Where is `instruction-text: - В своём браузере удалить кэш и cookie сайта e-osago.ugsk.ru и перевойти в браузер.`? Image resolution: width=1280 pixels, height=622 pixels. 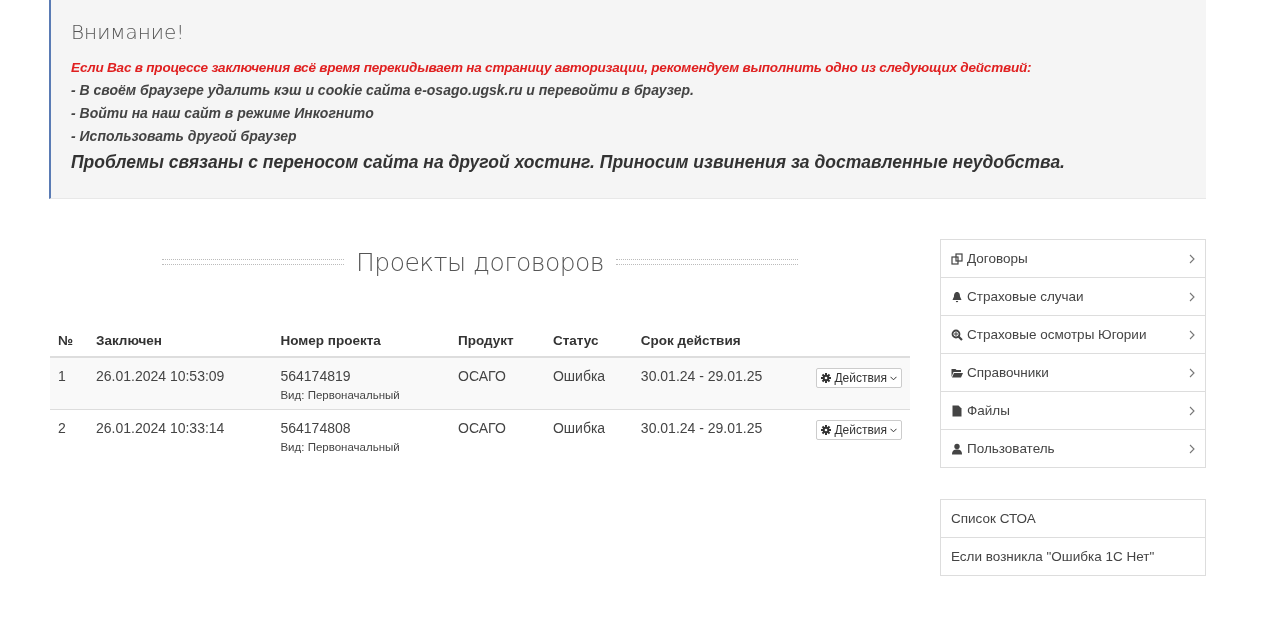 instruction-text: - В своём браузере удалить кэш и cookie сайта e-osago.ugsk.ru и перевойти в браузер. is located at coordinates (383, 90).